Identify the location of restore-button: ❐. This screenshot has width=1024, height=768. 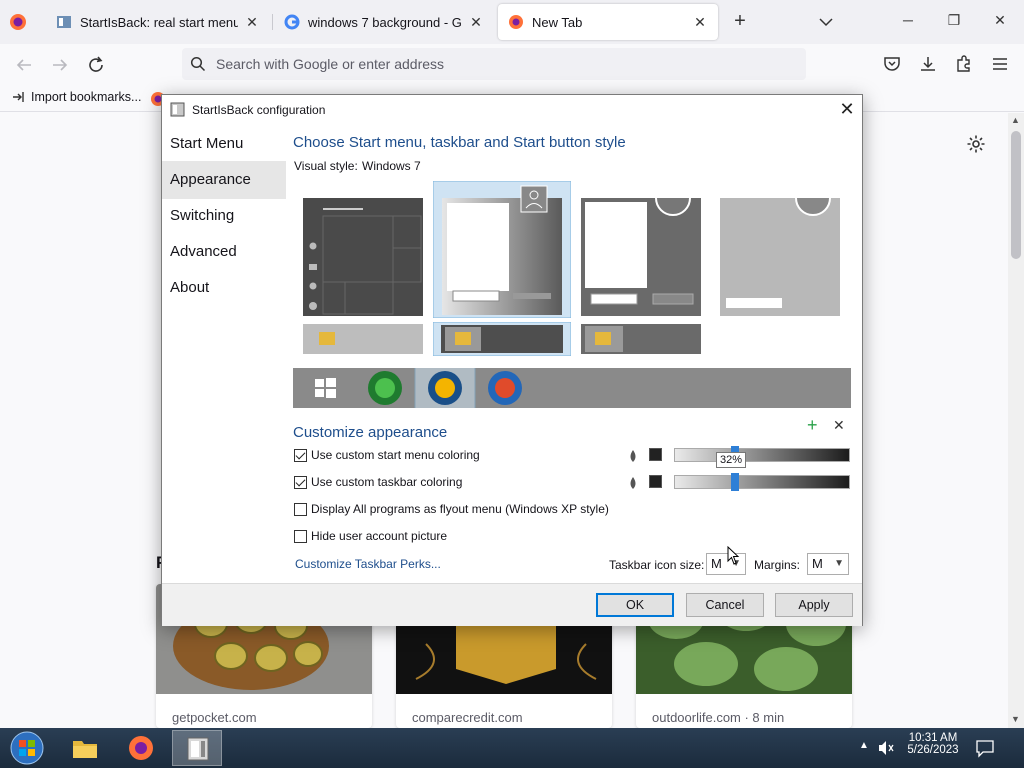
(954, 22).